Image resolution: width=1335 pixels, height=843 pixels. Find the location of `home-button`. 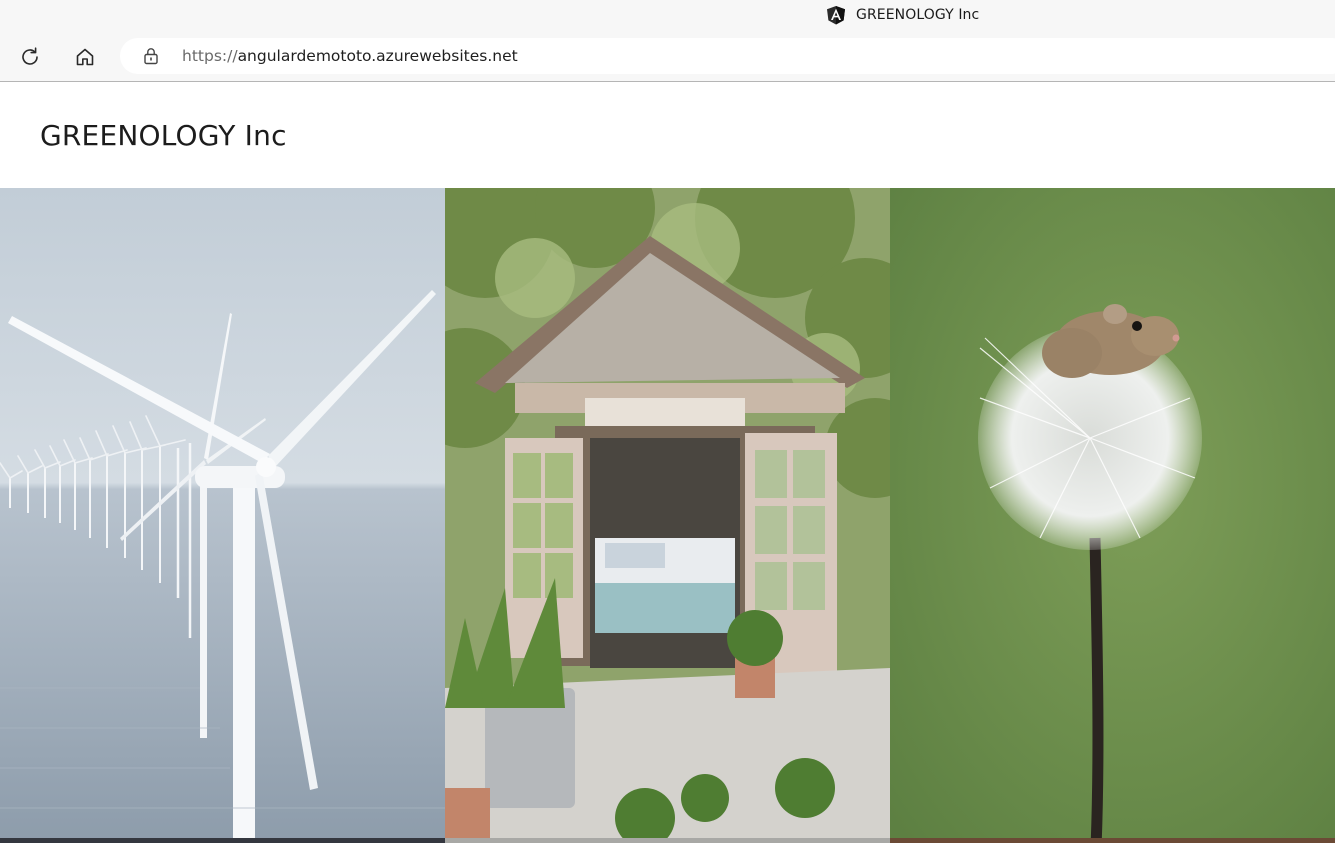

home-button is located at coordinates (85, 57).